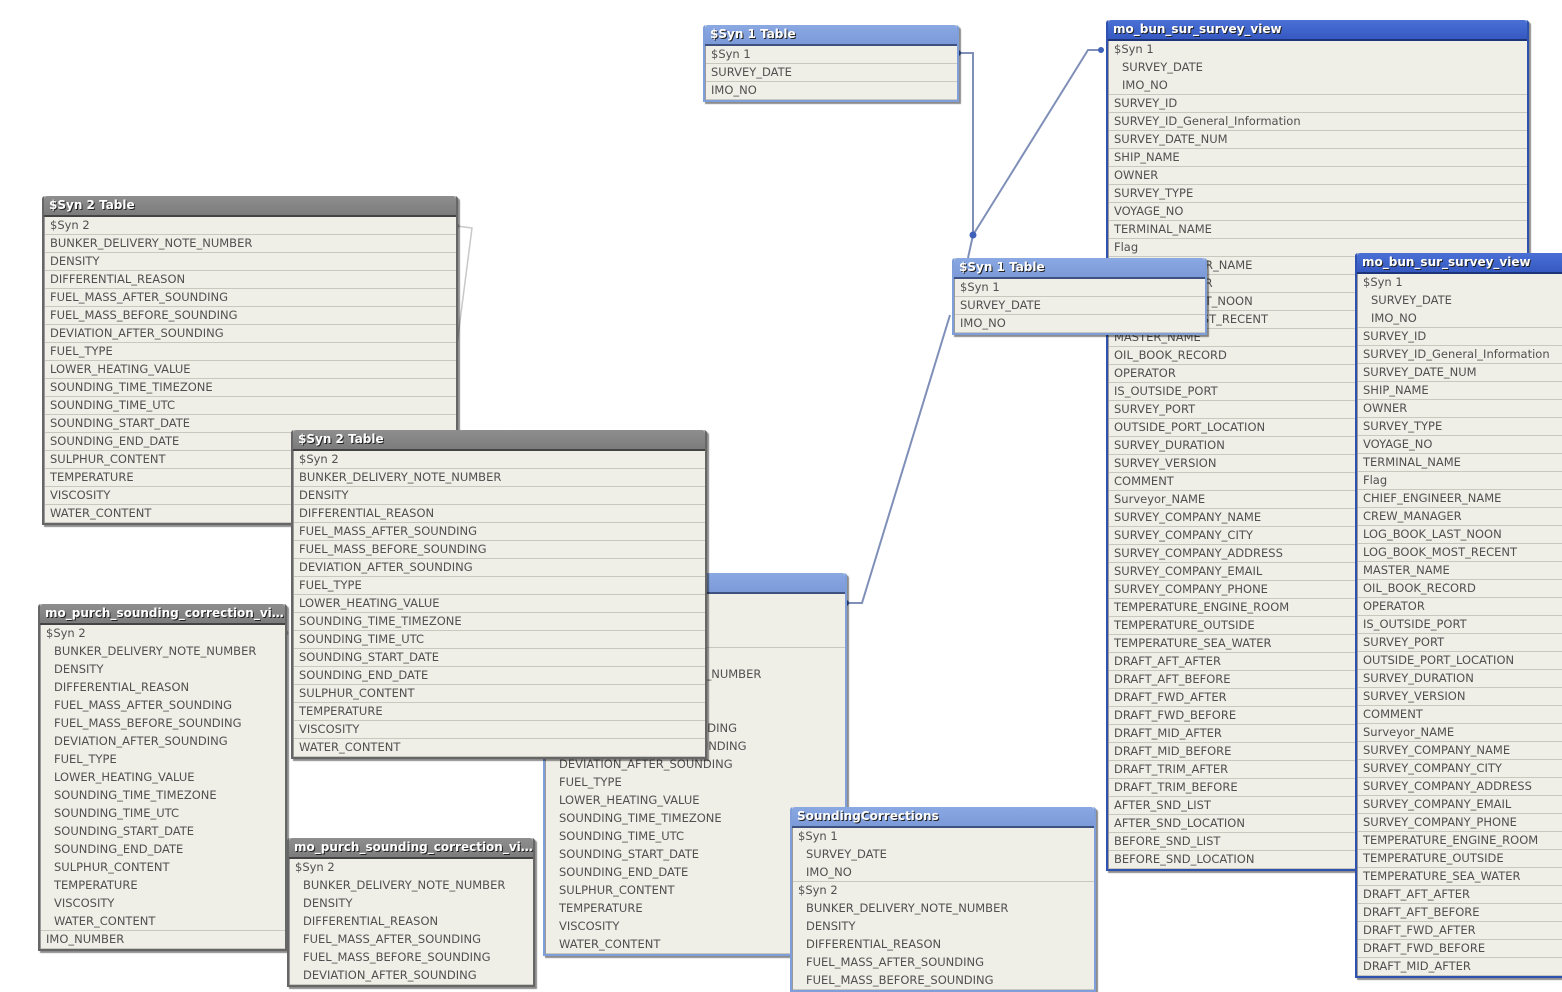 The image size is (1562, 992). What do you see at coordinates (1460, 733) in the screenshot?
I see `field-row: Surveyor_NAME` at bounding box center [1460, 733].